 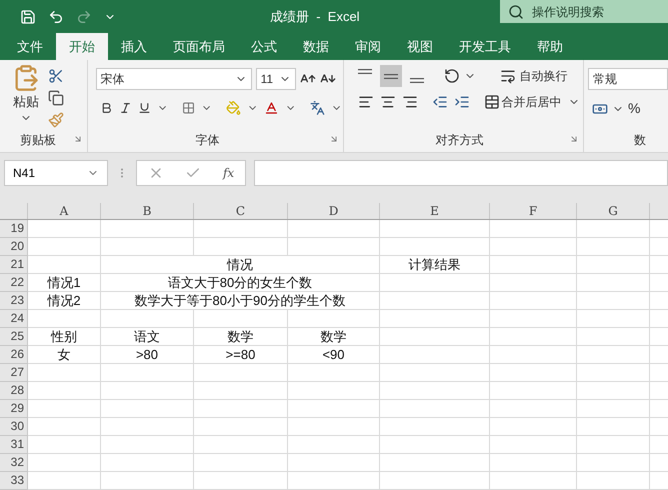 I want to click on table-cell: 女, so click(x=64, y=355).